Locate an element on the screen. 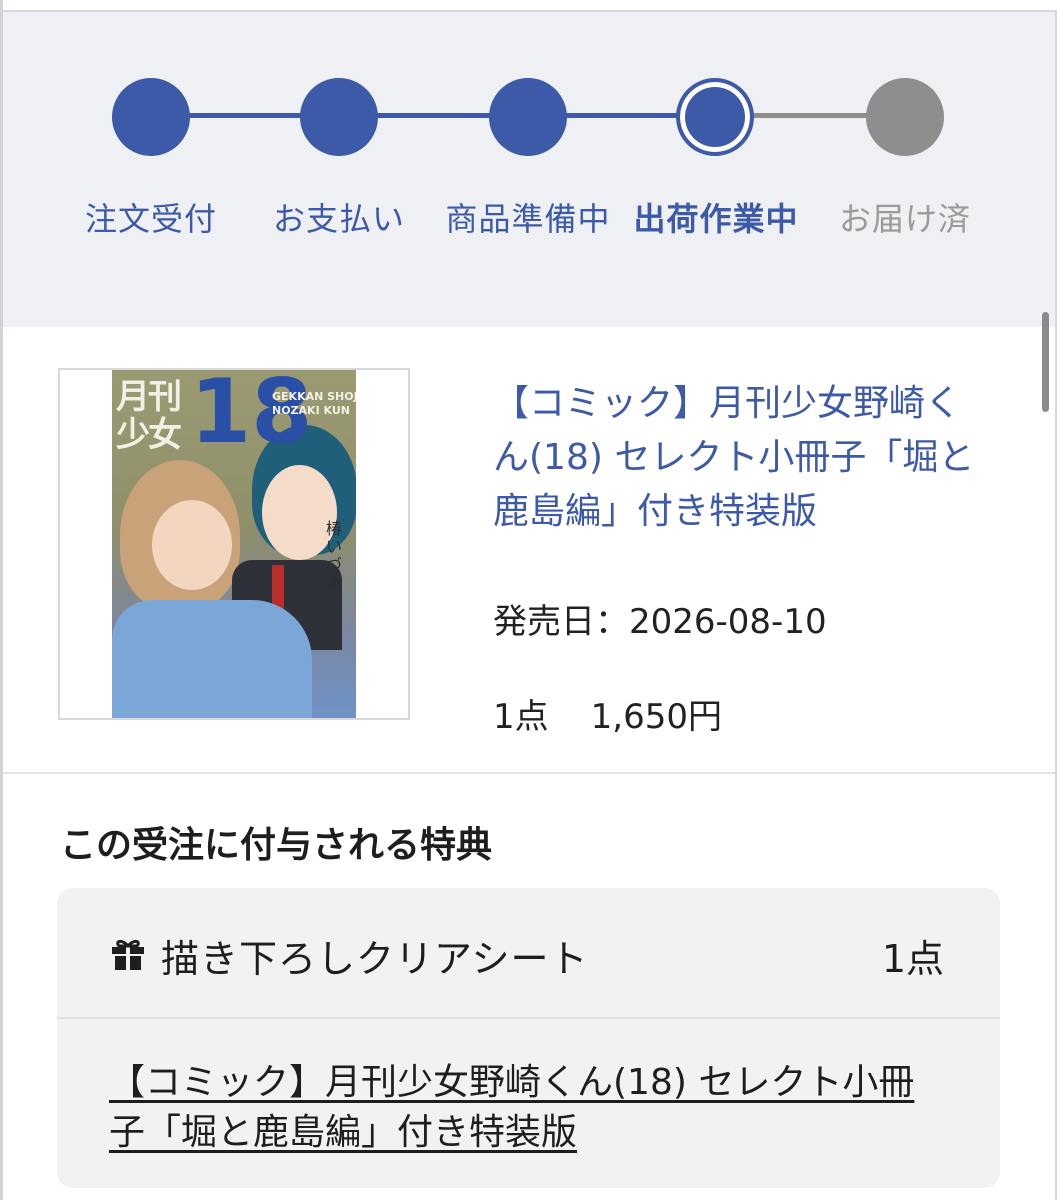  vertical-scrollbar is located at coordinates (1045, 362).